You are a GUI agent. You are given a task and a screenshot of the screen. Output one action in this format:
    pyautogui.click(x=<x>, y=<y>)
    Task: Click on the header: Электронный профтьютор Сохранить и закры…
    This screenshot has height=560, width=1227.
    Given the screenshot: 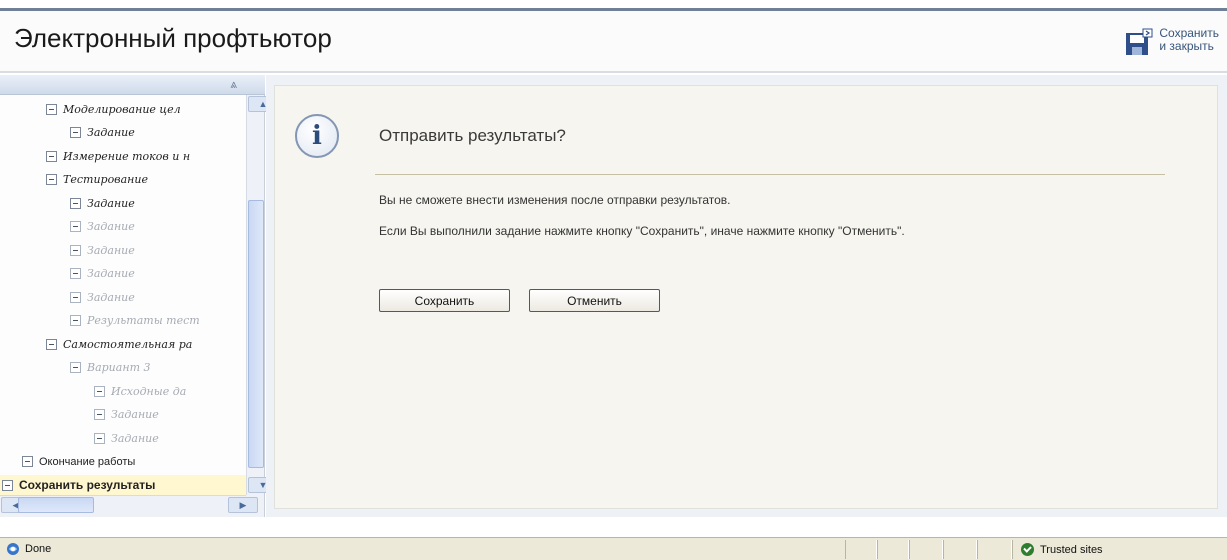 What is the action you would take?
    pyautogui.click(x=613, y=42)
    